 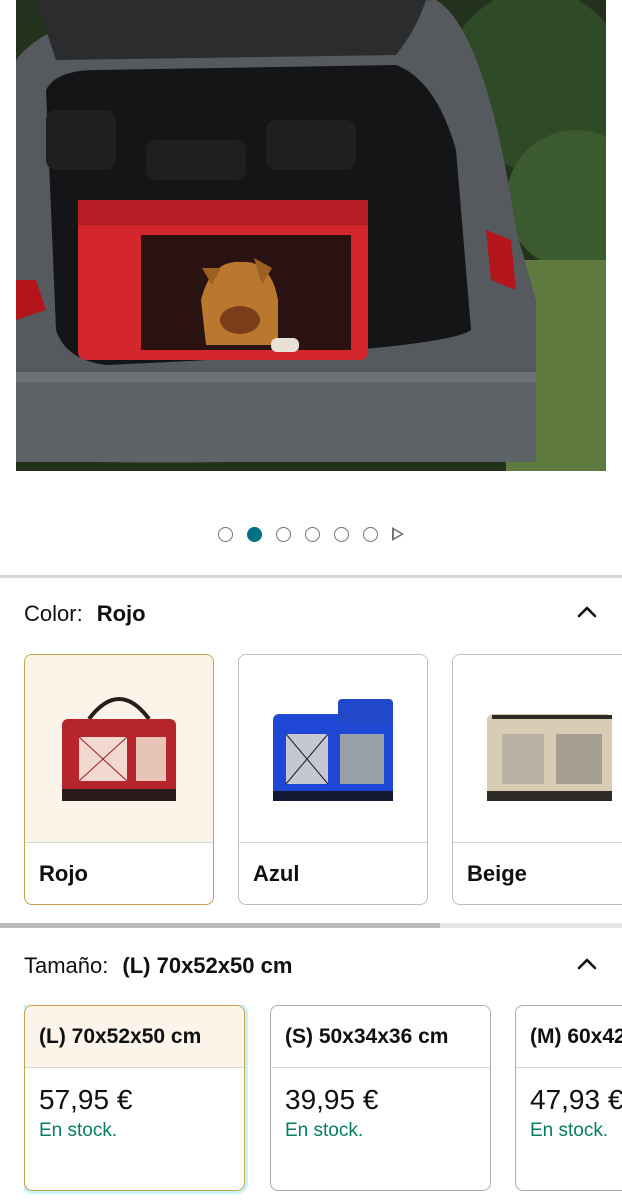 I want to click on size-label: Tamaño:, so click(x=66, y=965).